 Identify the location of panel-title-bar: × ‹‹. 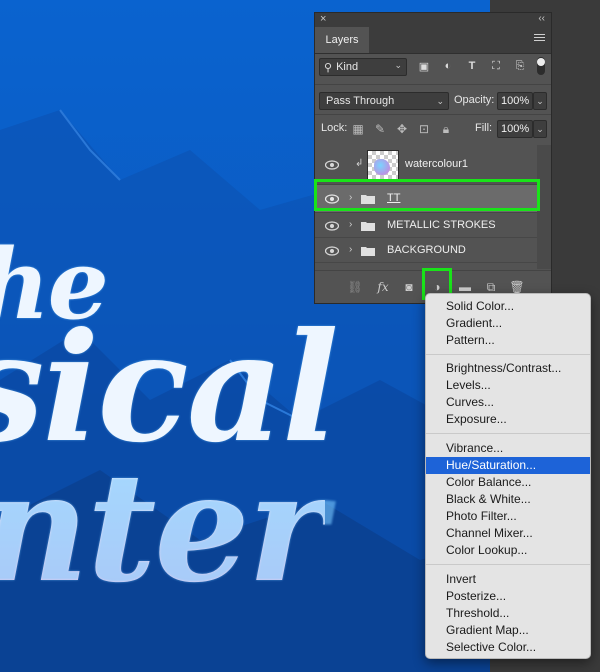
(433, 20).